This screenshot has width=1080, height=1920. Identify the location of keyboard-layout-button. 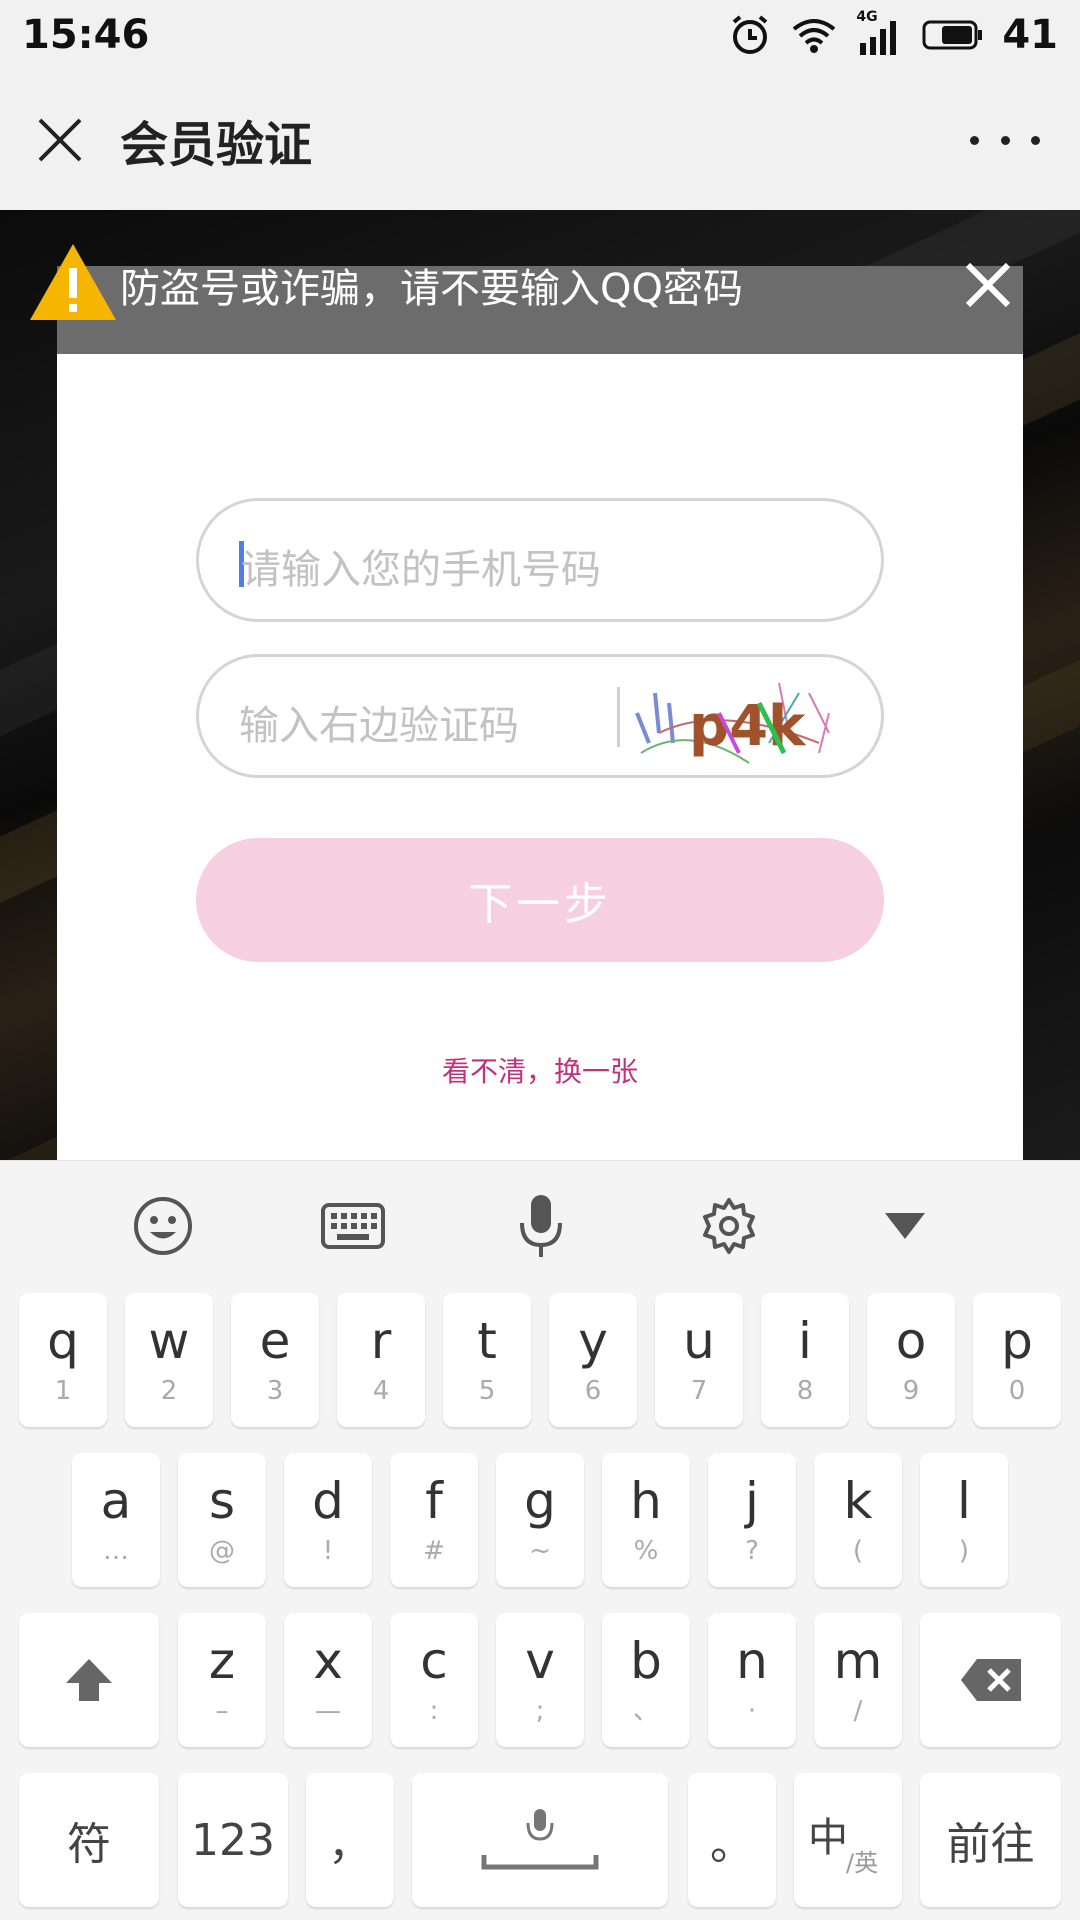
(353, 1226).